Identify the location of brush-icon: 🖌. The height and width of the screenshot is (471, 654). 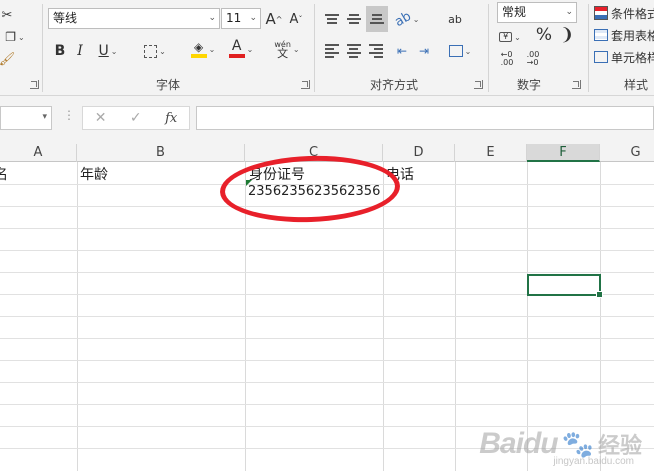
(8, 59).